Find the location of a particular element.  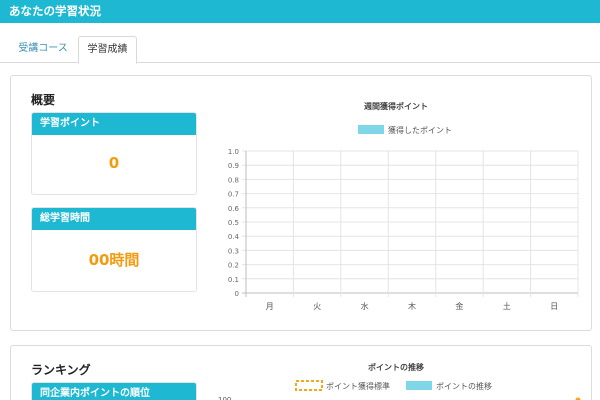

y-tick-label: 0.1 is located at coordinates (233, 280).